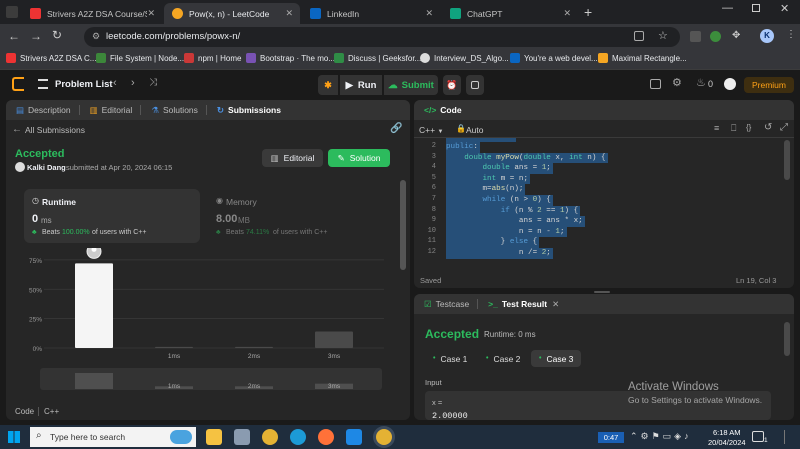 Image resolution: width=800 pixels, height=449 pixels. Describe the element at coordinates (177, 13) in the screenshot. I see `leetcode-favicon-icon` at that location.